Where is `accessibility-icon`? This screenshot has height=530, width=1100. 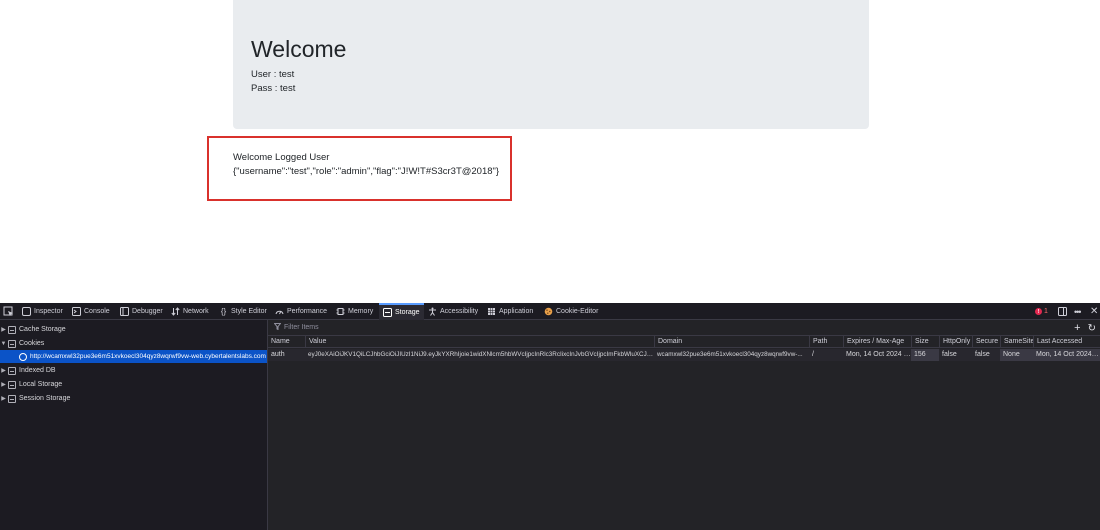 accessibility-icon is located at coordinates (432, 311).